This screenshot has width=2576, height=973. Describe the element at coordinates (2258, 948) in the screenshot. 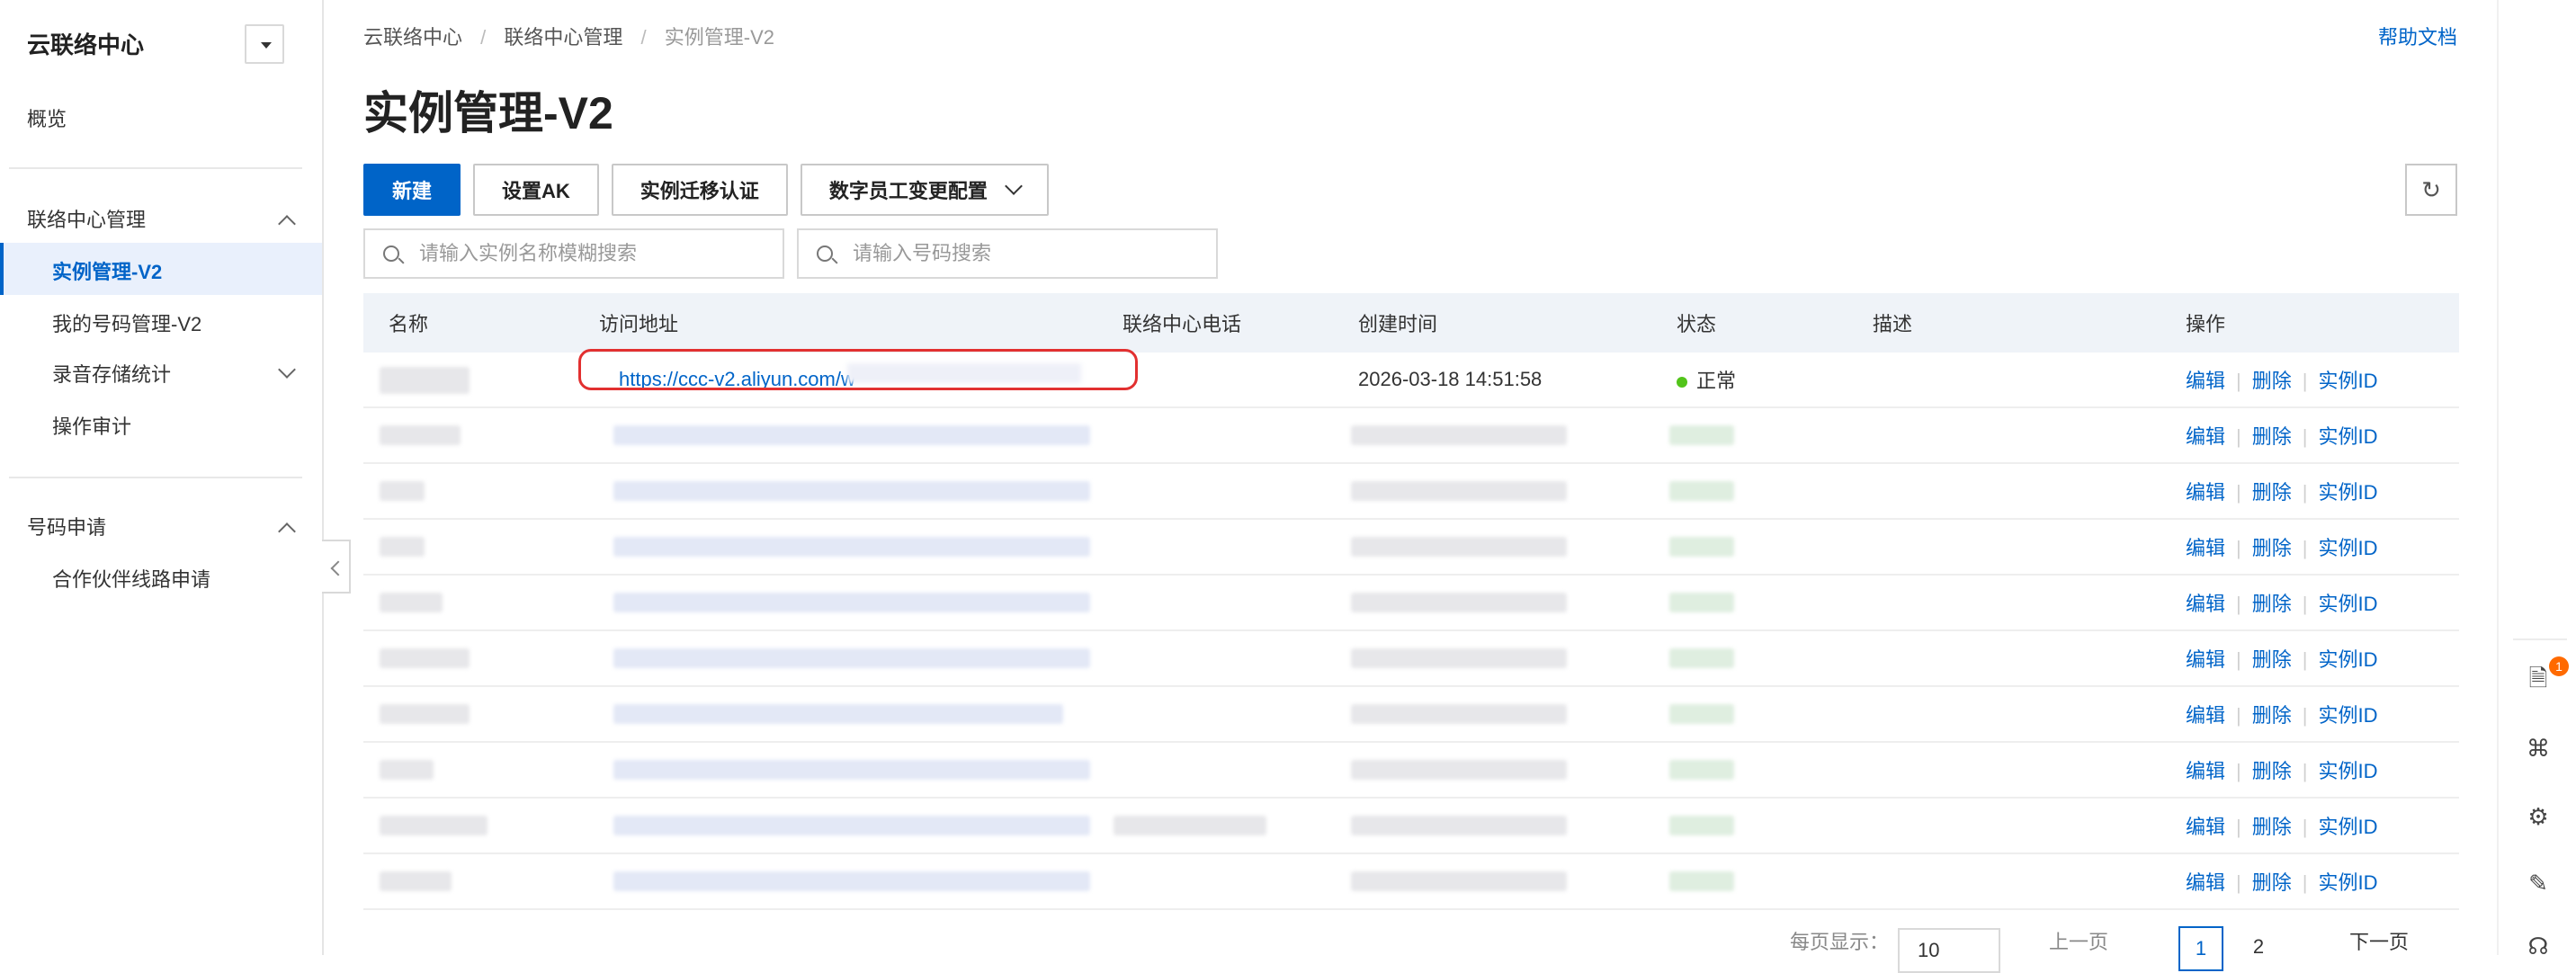

I see `page-2-button: 2` at that location.